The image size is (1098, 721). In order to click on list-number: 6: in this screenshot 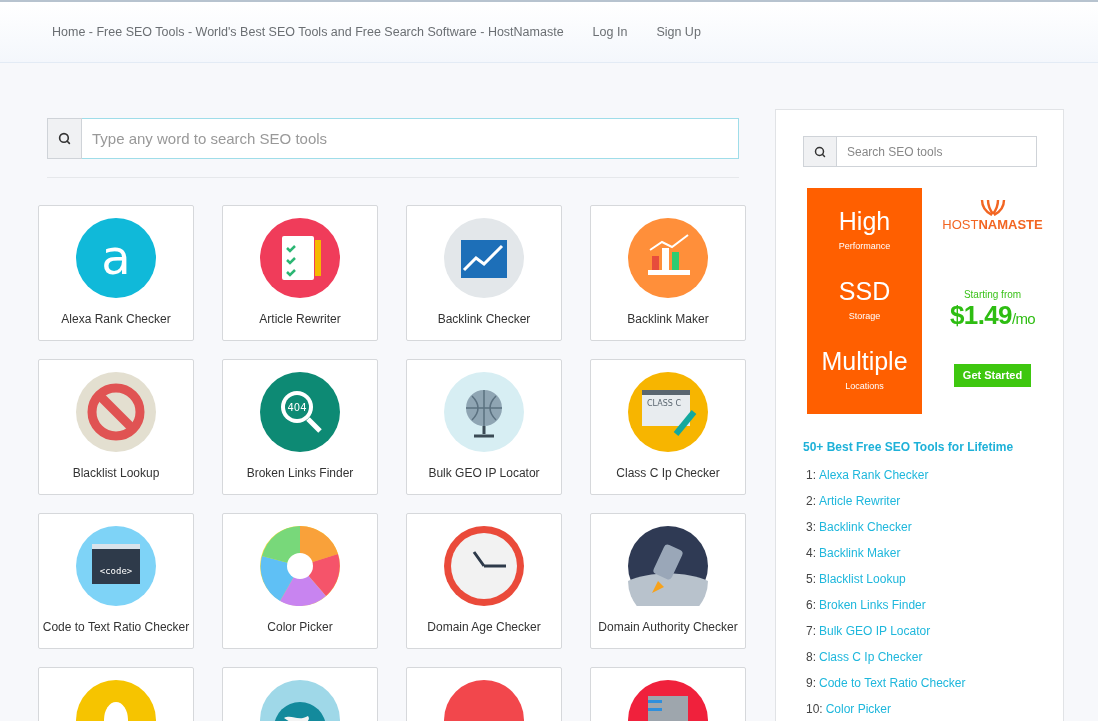, I will do `click(811, 605)`.